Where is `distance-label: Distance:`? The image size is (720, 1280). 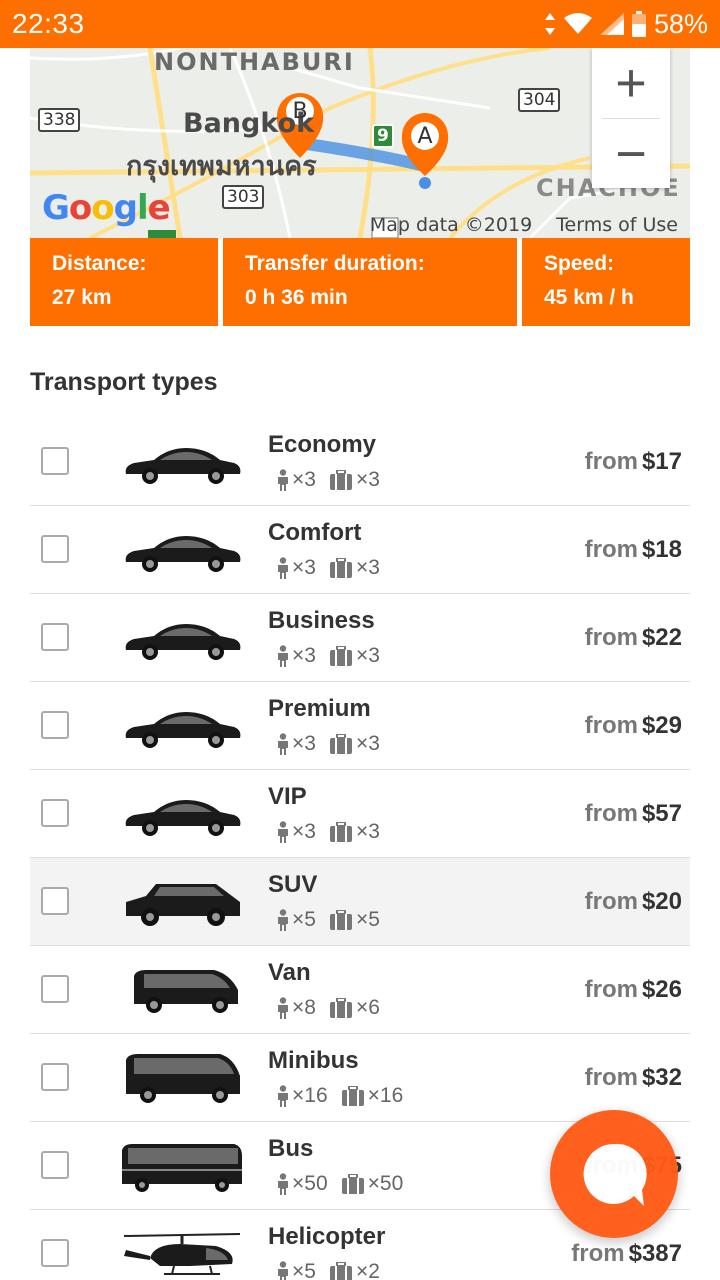 distance-label: Distance: is located at coordinates (99, 263).